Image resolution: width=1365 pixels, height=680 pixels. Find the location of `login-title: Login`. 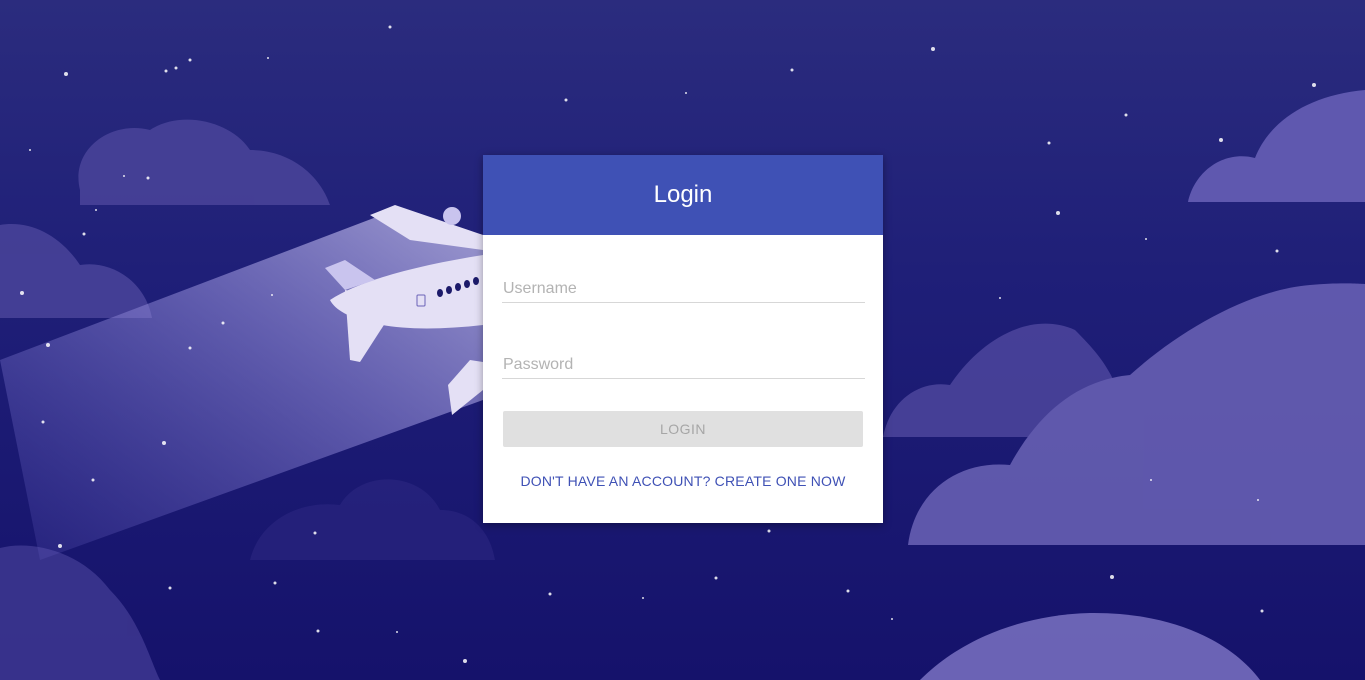

login-title: Login is located at coordinates (683, 194).